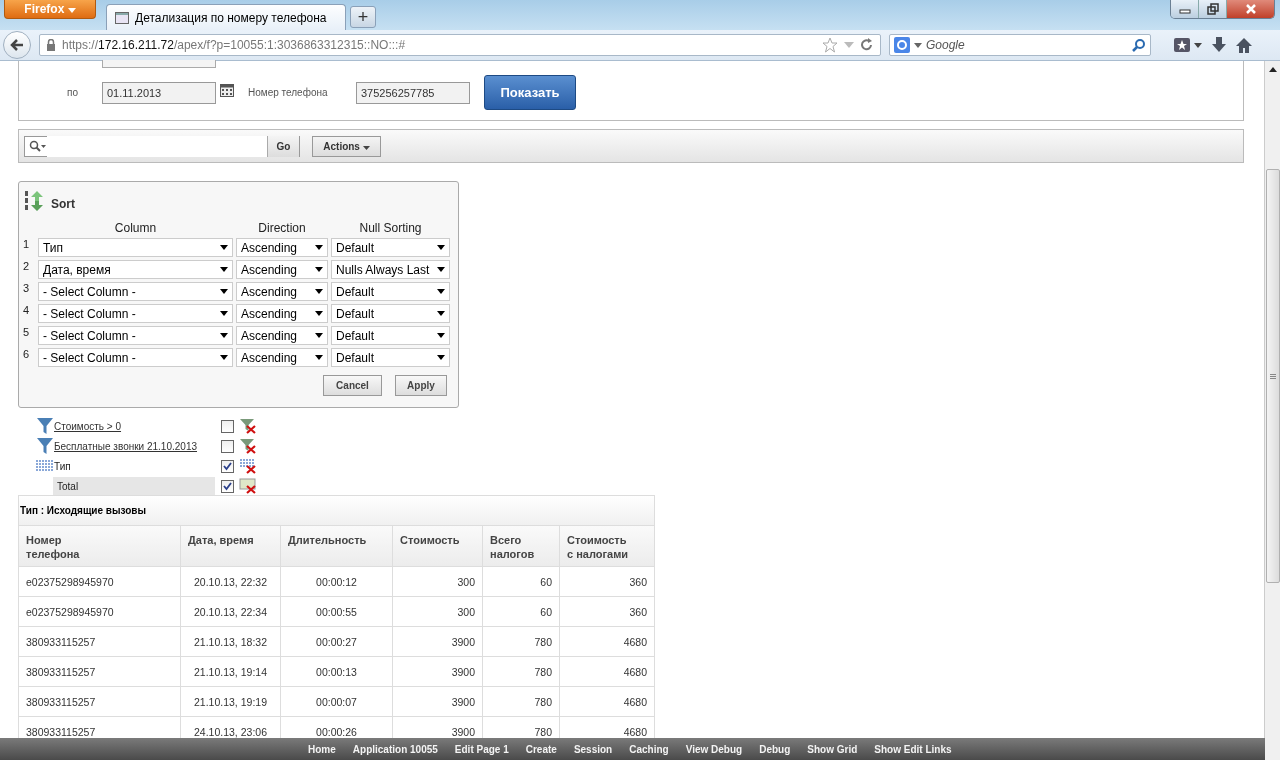 This screenshot has height=760, width=1280. Describe the element at coordinates (337, 671) in the screenshot. I see `table-cell: 00:00:13` at that location.